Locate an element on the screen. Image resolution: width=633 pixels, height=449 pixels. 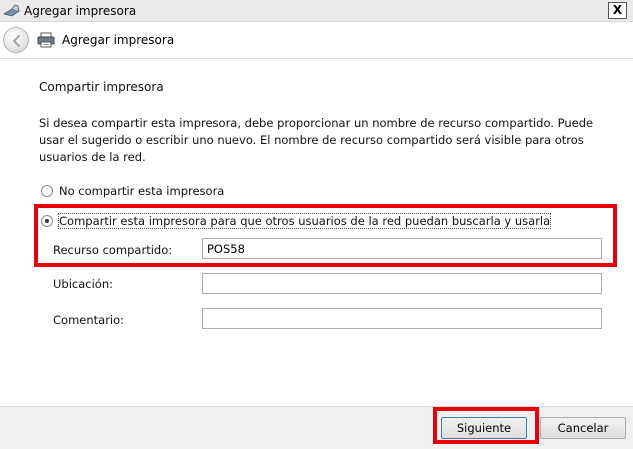
wizard-footer: Siguiente Cancelar is located at coordinates (316, 427).